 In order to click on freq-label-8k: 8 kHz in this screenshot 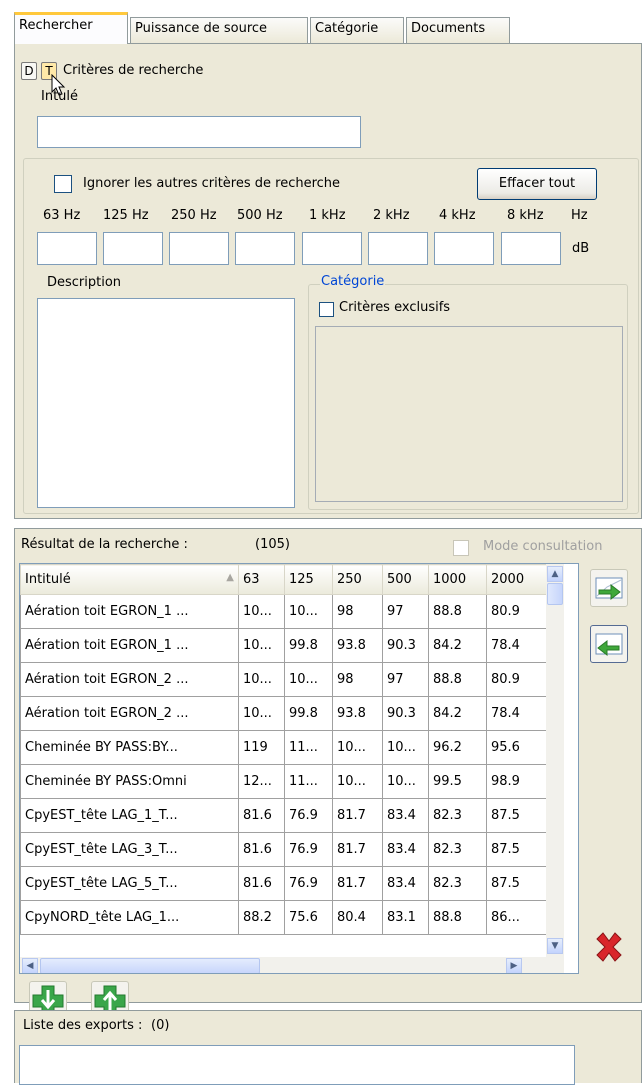, I will do `click(525, 215)`.